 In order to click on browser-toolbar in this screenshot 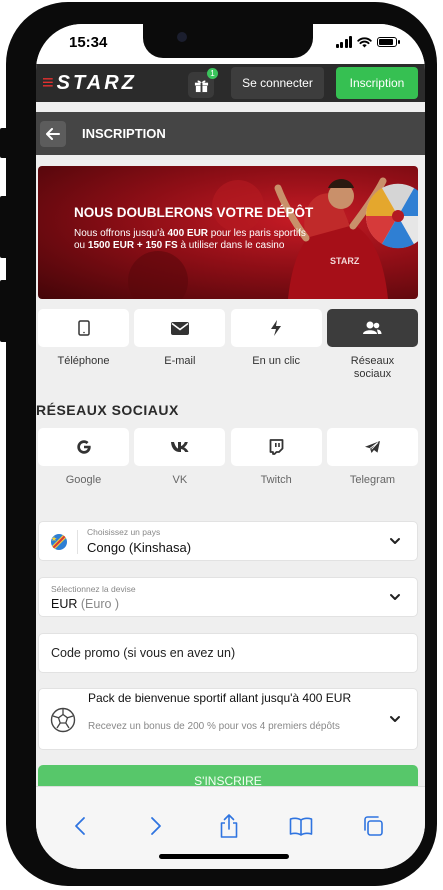, I will do `click(230, 827)`.